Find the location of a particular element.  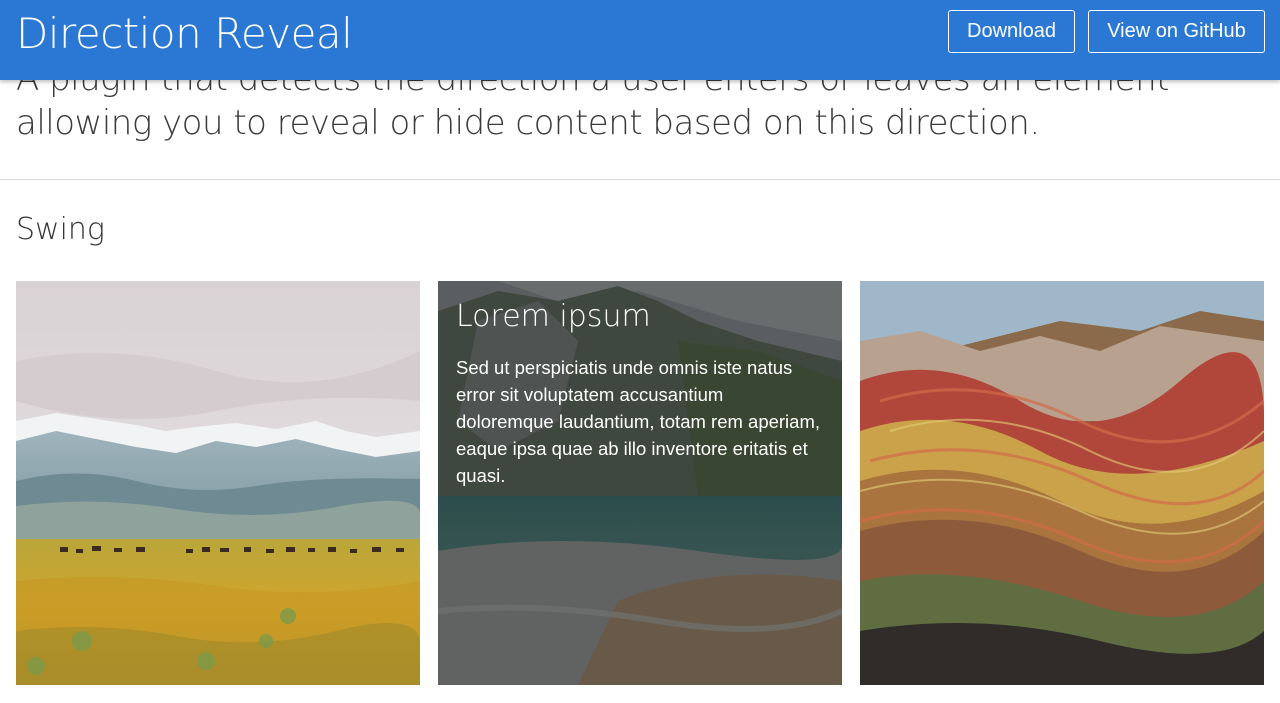

section-title: Swing is located at coordinates (60, 229).